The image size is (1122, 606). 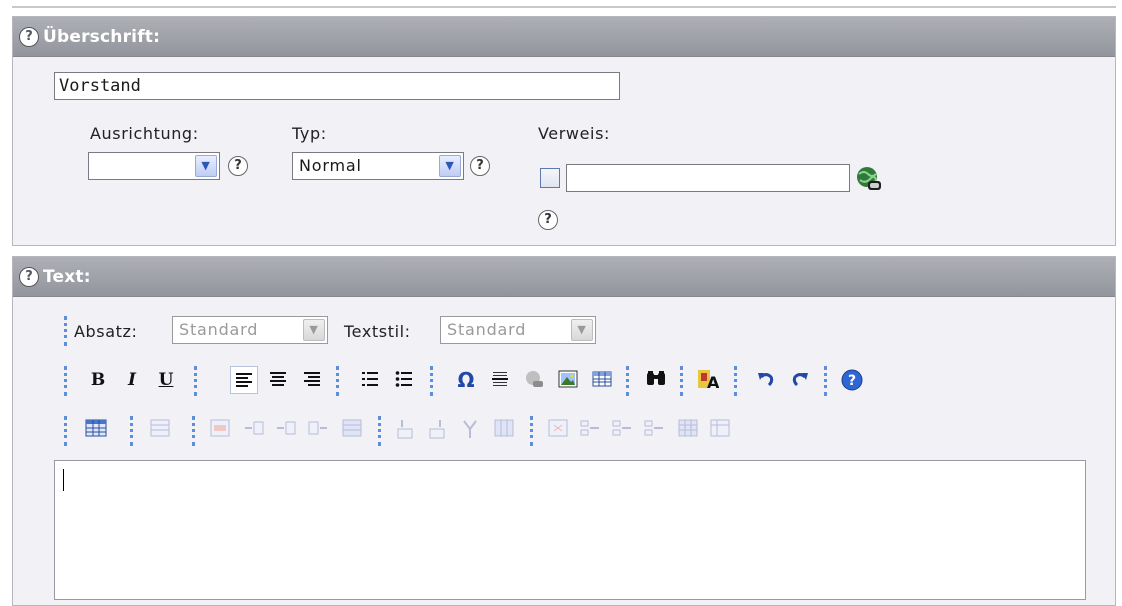 I want to click on undo-icon, so click(x=766, y=380).